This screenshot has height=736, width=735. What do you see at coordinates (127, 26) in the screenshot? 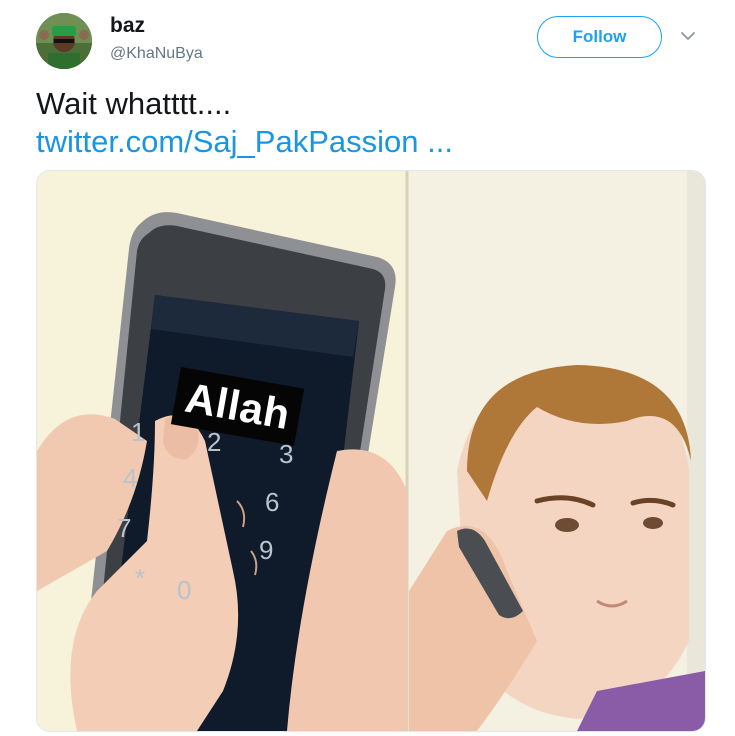
I see `author-name: baz` at bounding box center [127, 26].